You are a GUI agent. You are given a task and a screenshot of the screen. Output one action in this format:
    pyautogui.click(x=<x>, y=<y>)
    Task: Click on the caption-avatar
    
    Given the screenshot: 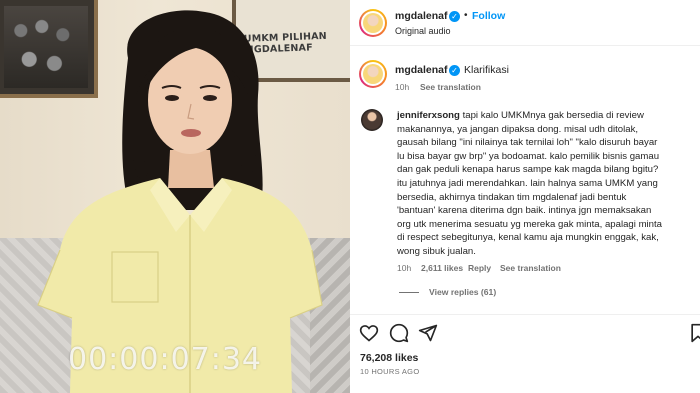 What is the action you would take?
    pyautogui.click(x=373, y=74)
    